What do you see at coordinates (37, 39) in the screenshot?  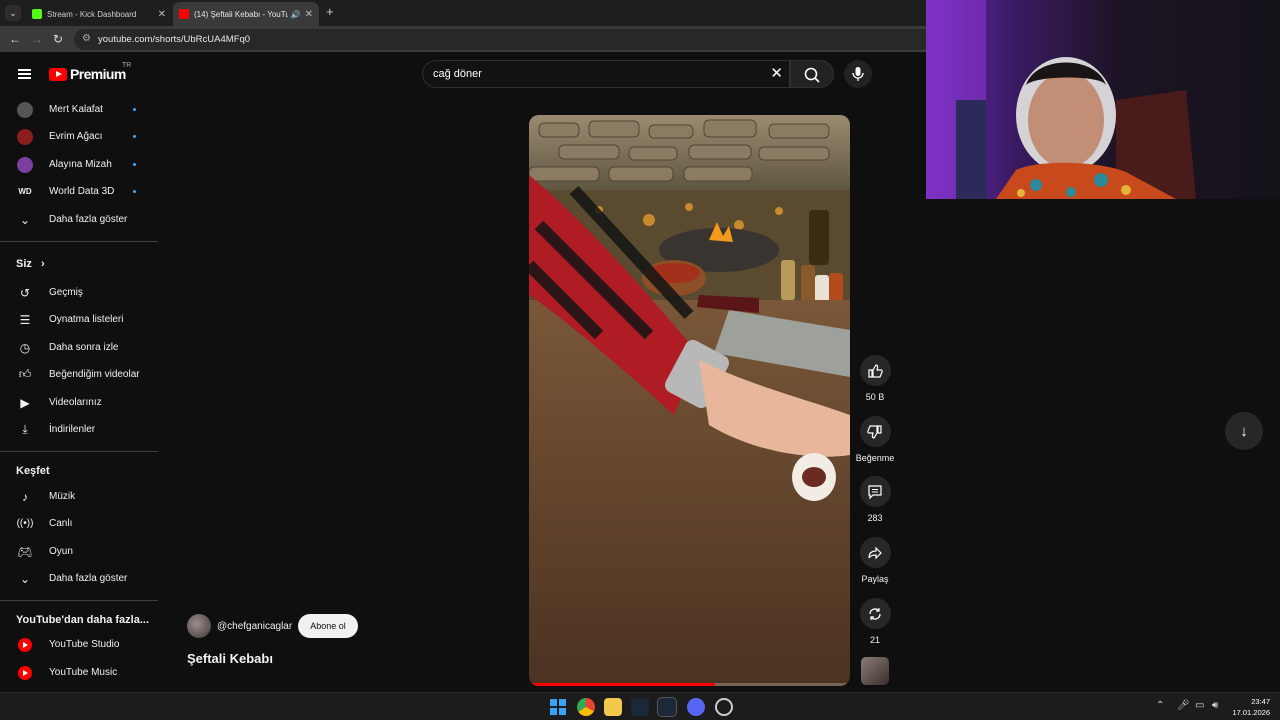 I see `forward-icon: →` at bounding box center [37, 39].